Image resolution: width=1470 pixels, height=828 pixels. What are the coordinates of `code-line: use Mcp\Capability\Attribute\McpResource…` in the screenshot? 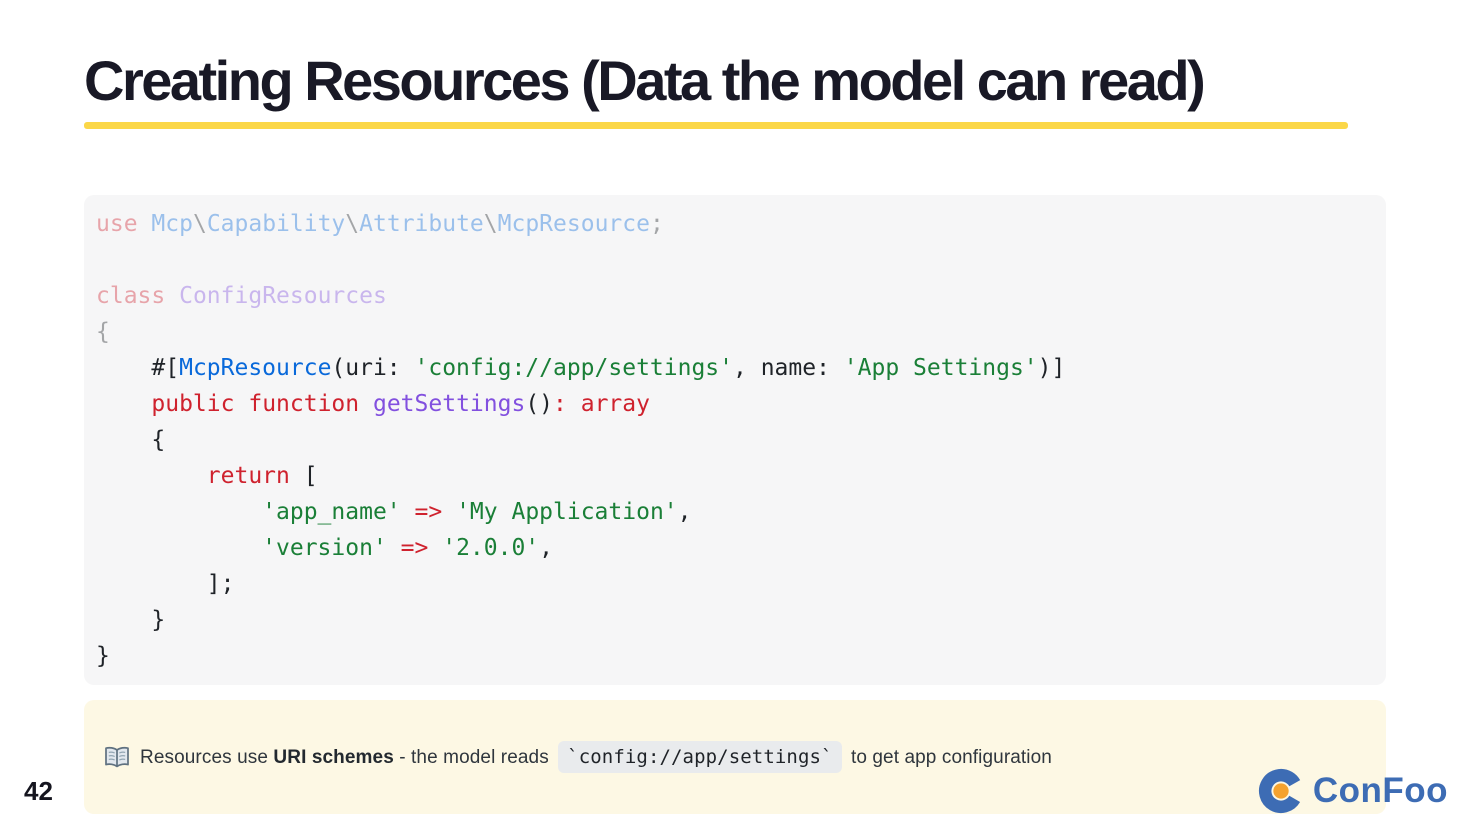 It's located at (380, 224).